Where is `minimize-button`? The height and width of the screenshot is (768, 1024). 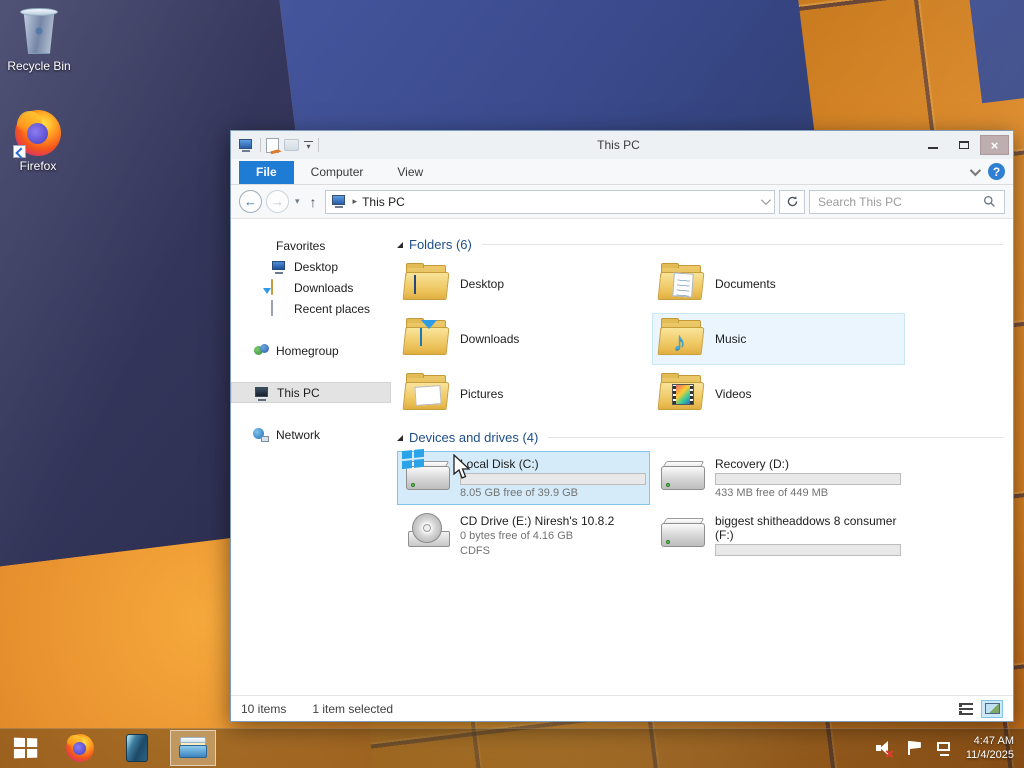 minimize-button is located at coordinates (932, 145).